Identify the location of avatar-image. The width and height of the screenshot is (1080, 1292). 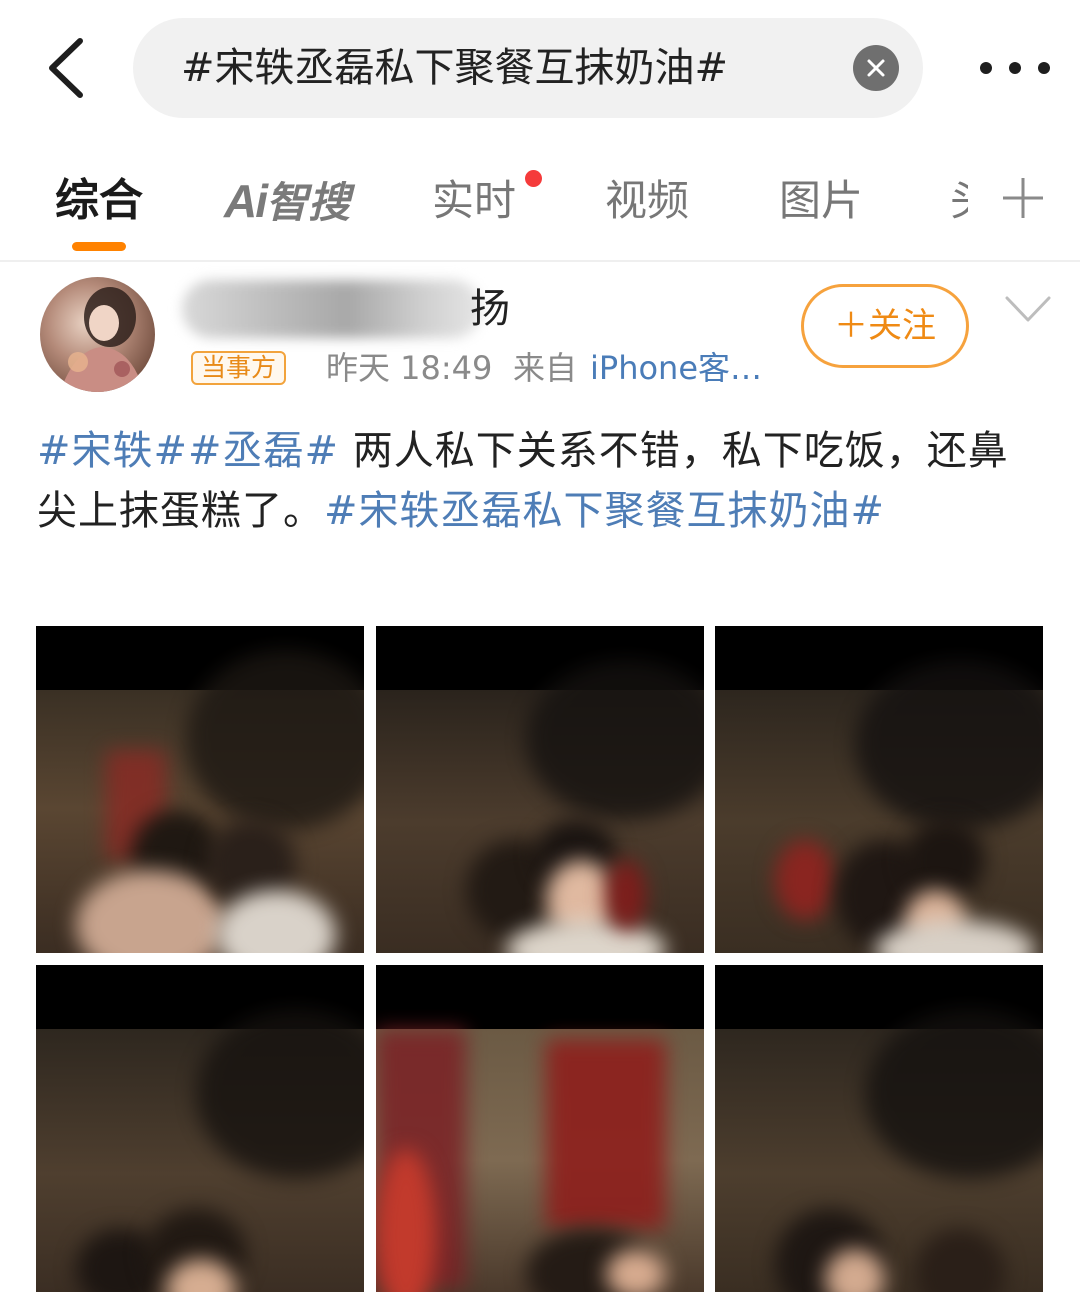
(102, 339).